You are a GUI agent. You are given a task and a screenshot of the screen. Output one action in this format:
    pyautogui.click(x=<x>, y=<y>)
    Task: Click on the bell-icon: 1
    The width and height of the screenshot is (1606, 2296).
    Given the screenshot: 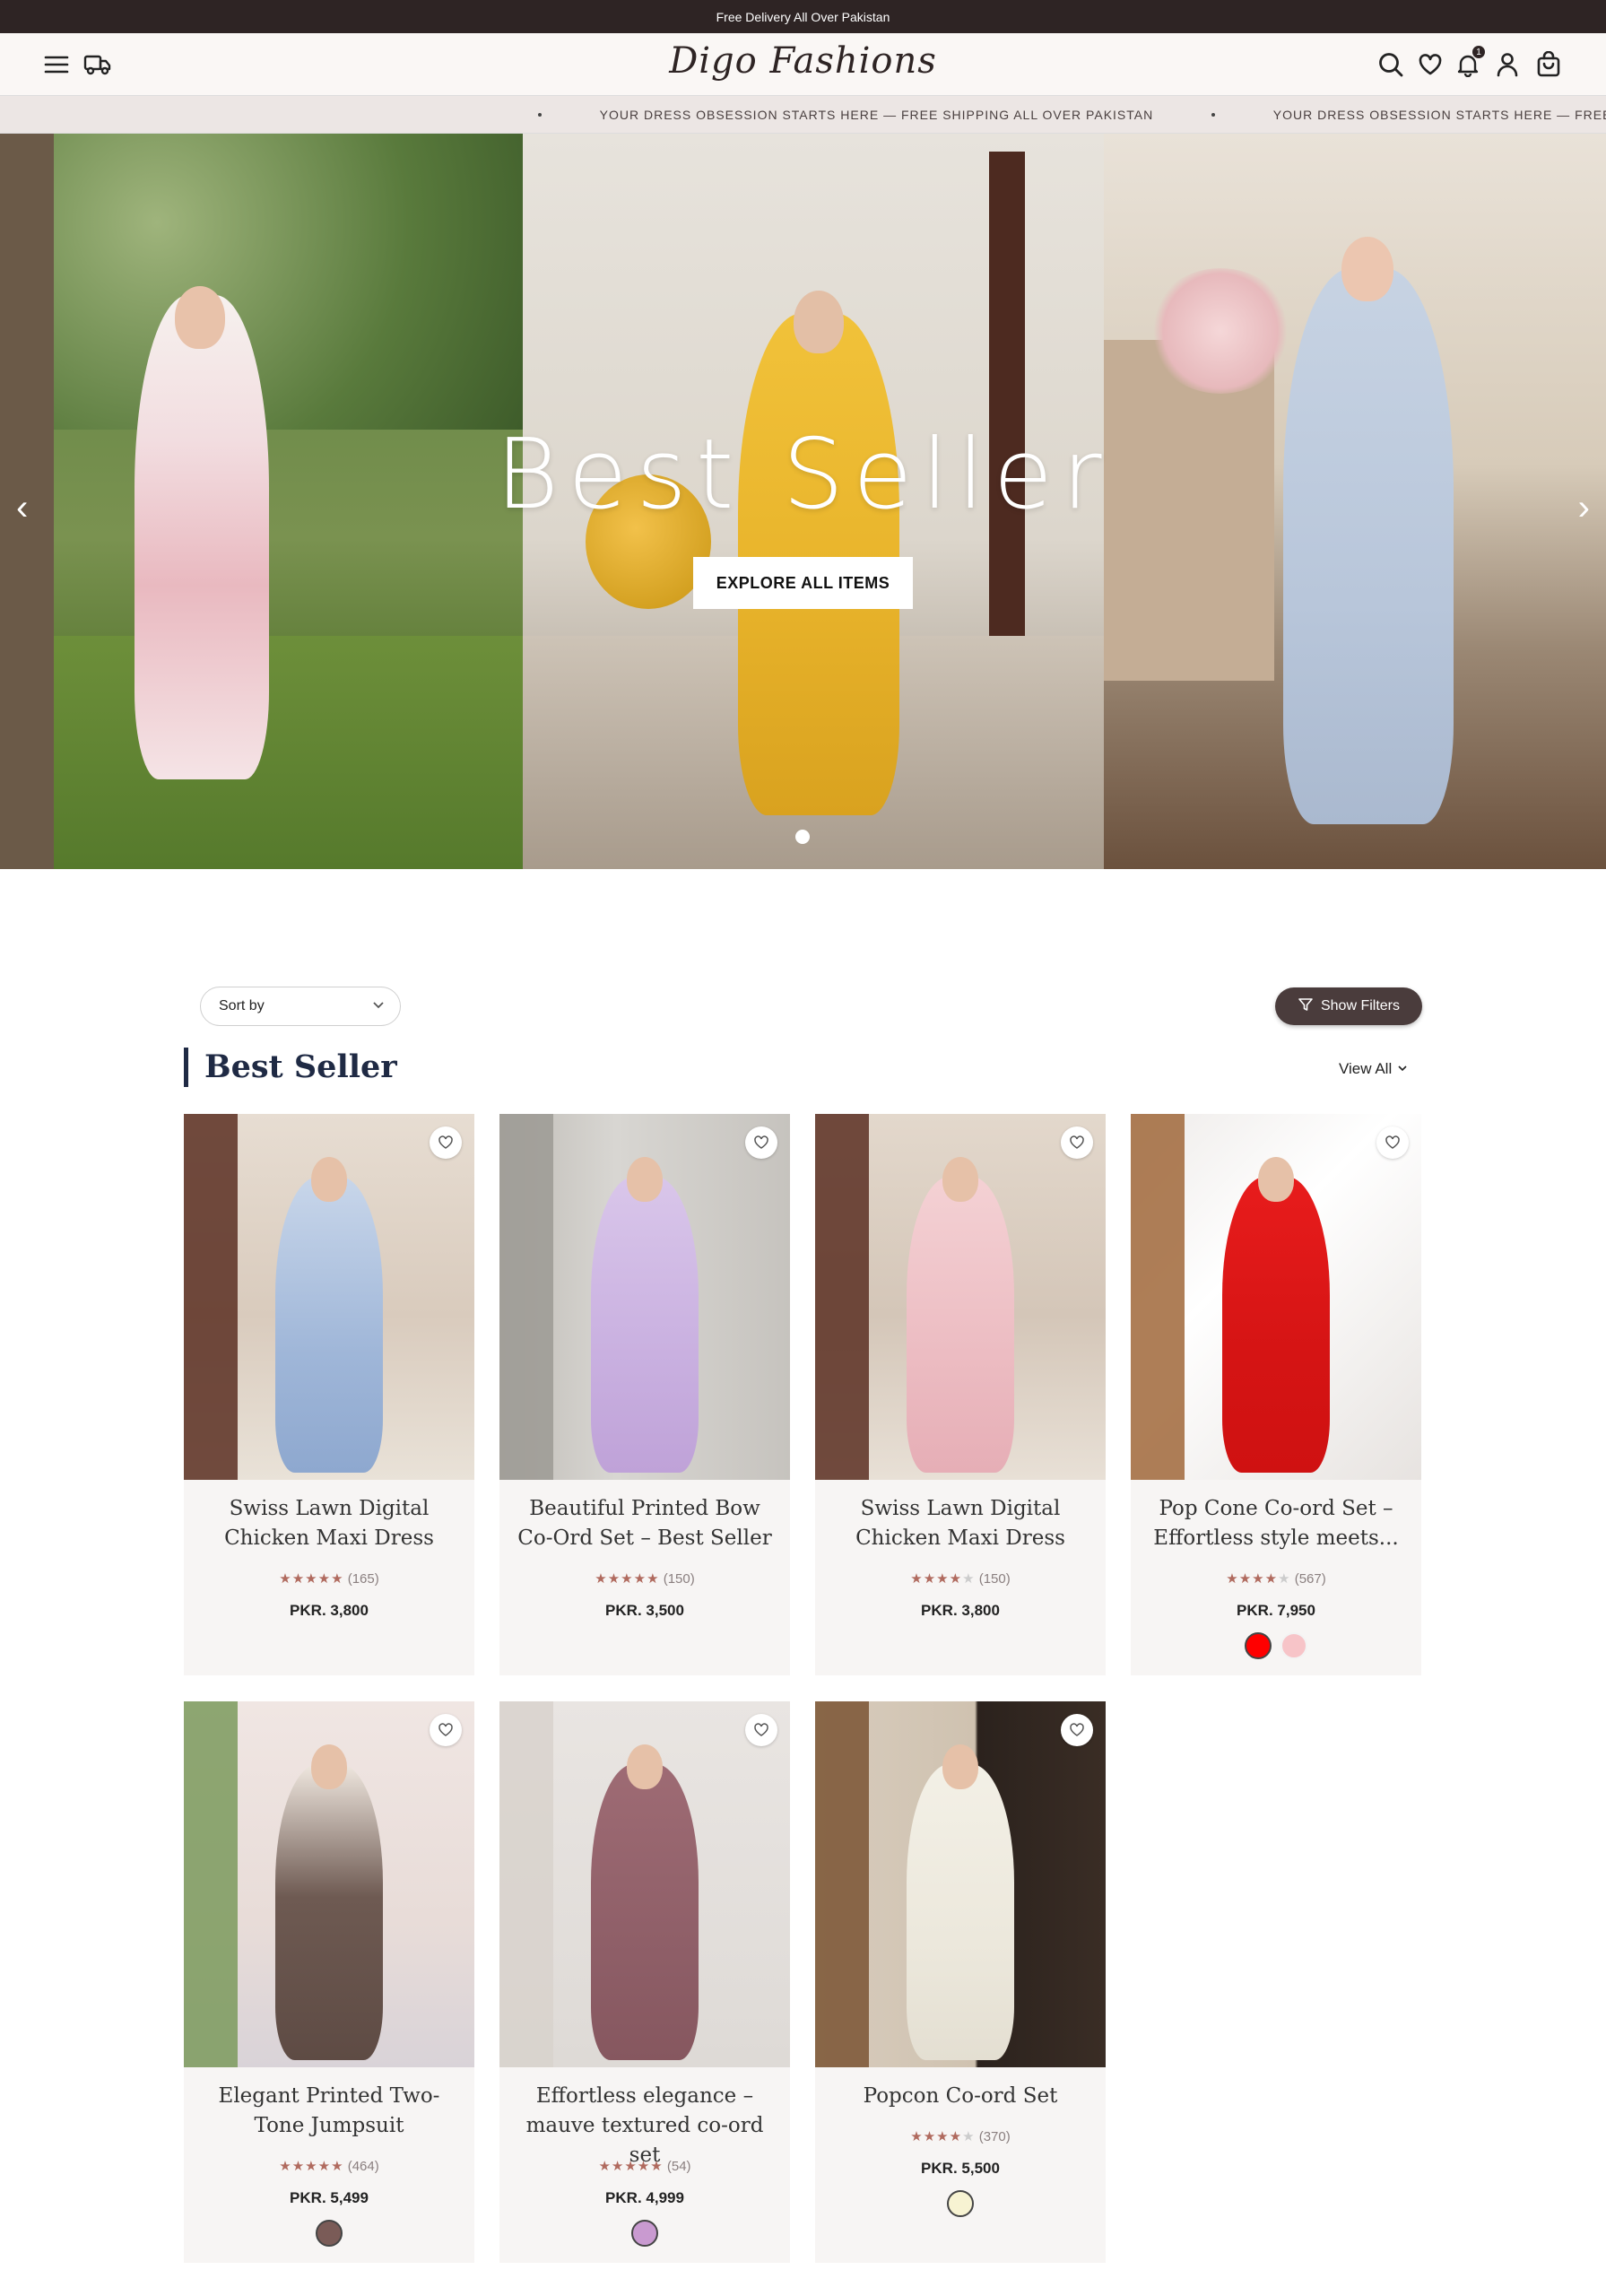 What is the action you would take?
    pyautogui.click(x=1469, y=63)
    